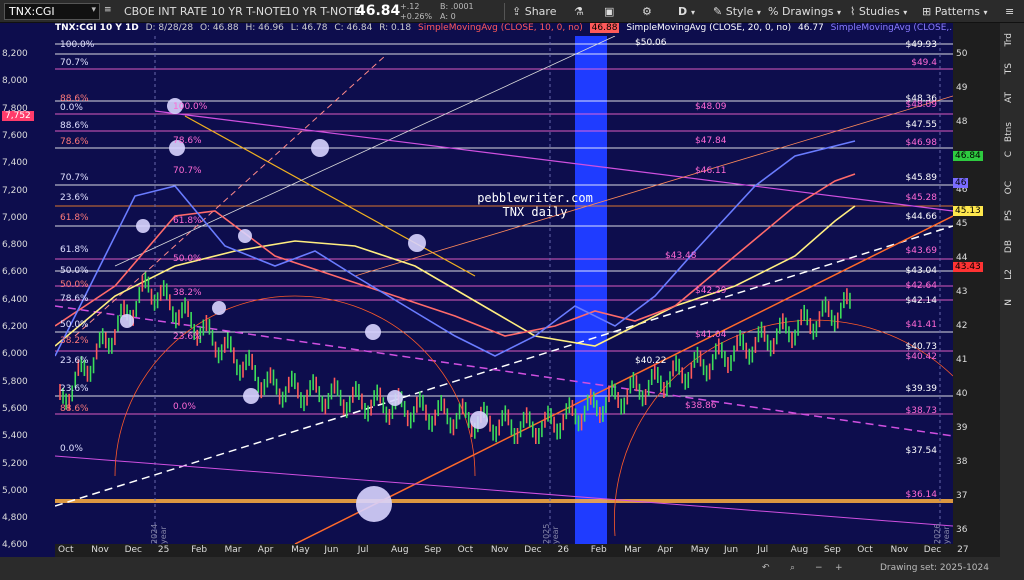 The width and height of the screenshot is (1024, 580). I want to click on left-axis-tick: 5,400, so click(15, 436).